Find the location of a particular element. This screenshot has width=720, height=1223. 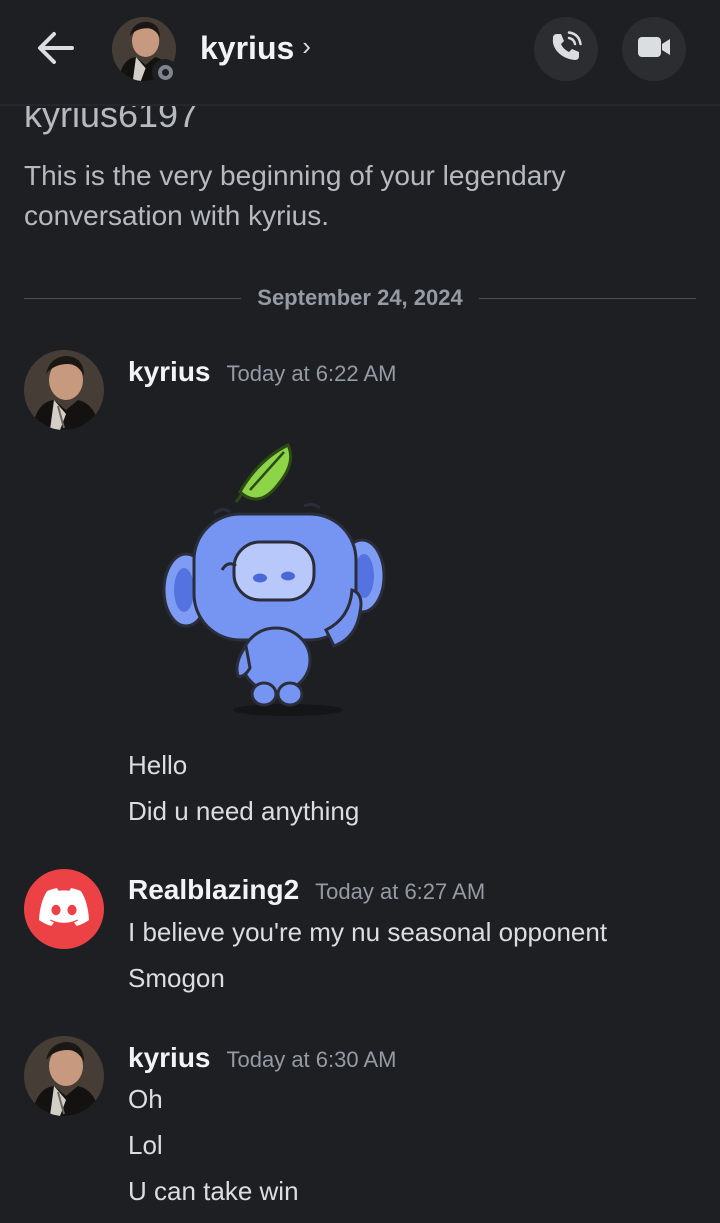

discord-logo-icon is located at coordinates (64, 909).